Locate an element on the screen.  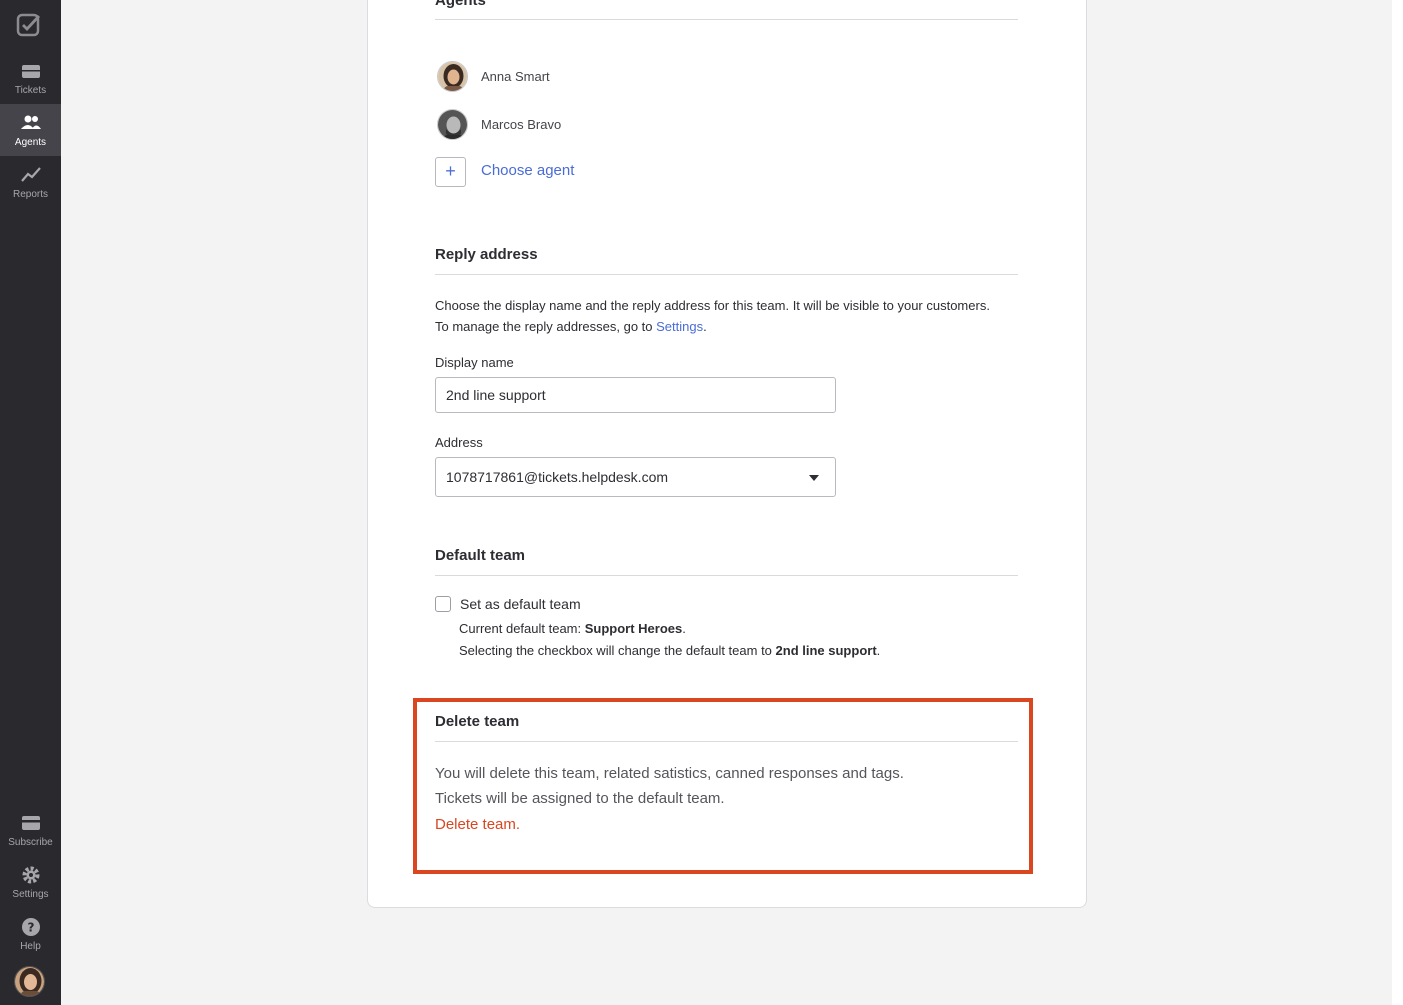
default-team-title: Default team is located at coordinates (480, 555).